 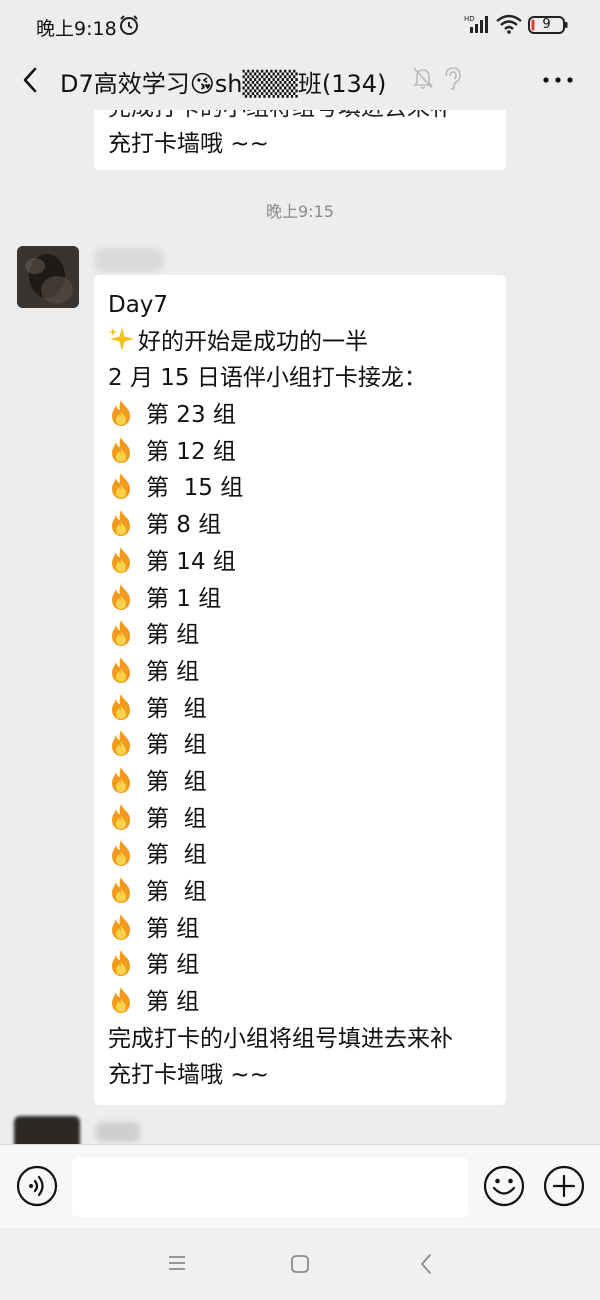 I want to click on voice-button, so click(x=37, y=1186).